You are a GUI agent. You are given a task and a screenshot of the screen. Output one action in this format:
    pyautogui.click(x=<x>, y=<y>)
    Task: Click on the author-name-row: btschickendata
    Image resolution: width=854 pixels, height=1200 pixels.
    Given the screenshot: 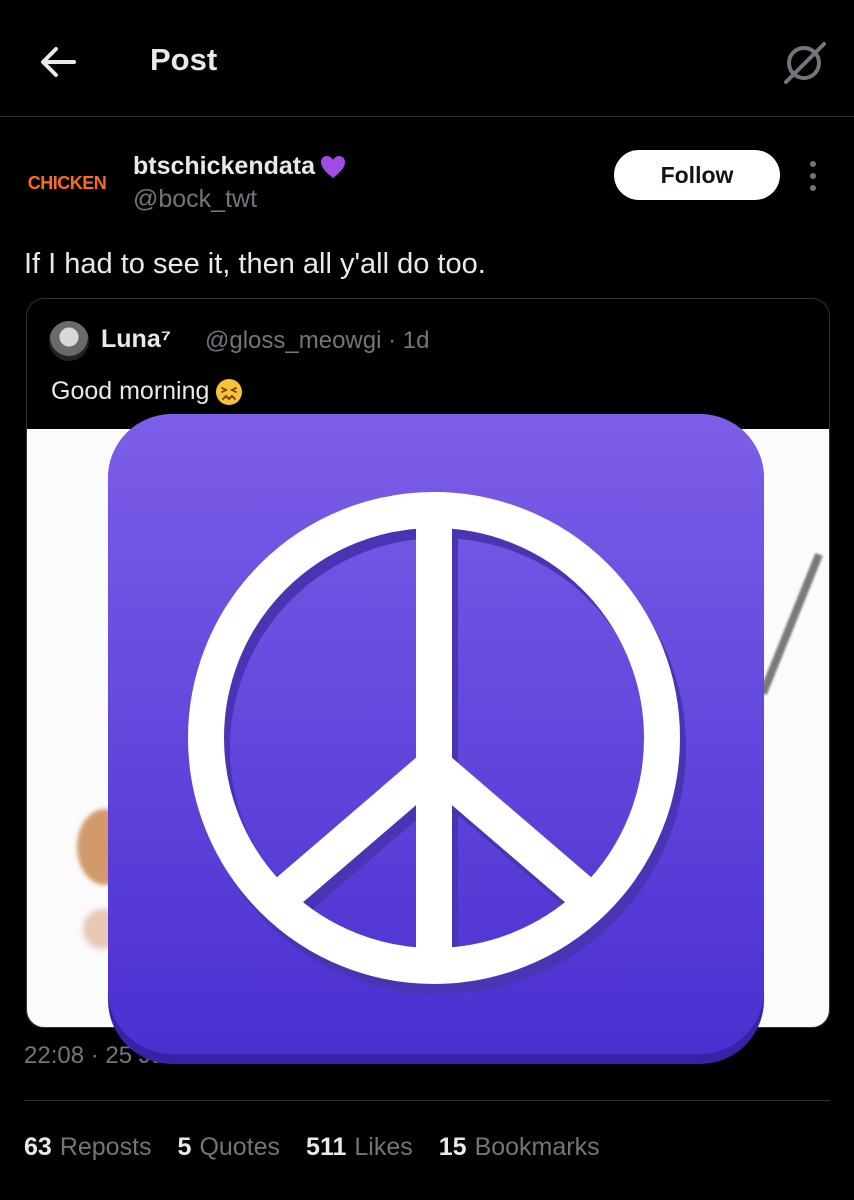 What is the action you would take?
    pyautogui.click(x=240, y=166)
    